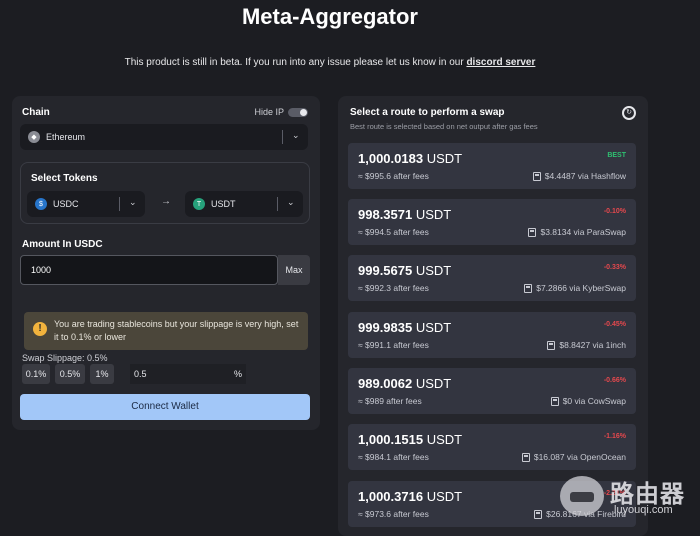 This screenshot has height=536, width=700. What do you see at coordinates (616, 155) in the screenshot?
I see `route-badge: BEST` at bounding box center [616, 155].